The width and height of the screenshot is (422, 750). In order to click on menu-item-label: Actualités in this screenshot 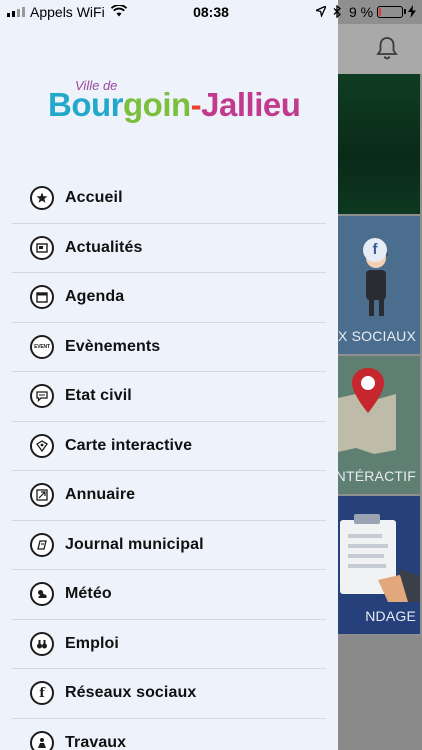, I will do `click(104, 247)`.